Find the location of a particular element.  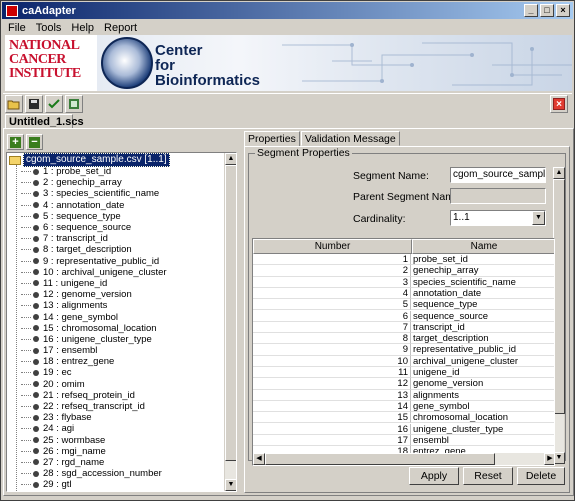

menu-tools: Tools is located at coordinates (49, 28).